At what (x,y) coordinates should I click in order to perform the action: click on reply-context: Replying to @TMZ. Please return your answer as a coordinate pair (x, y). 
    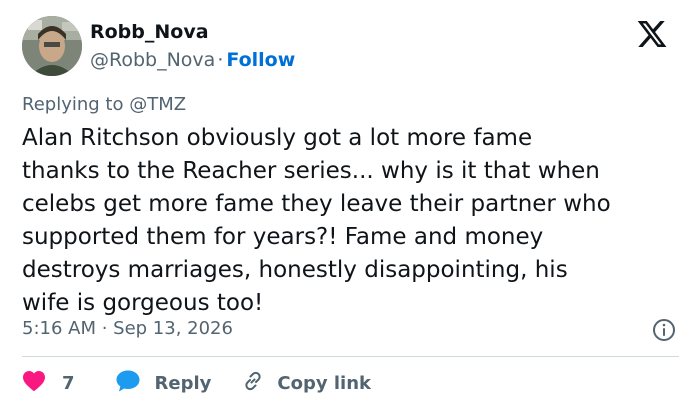
    Looking at the image, I should click on (104, 105).